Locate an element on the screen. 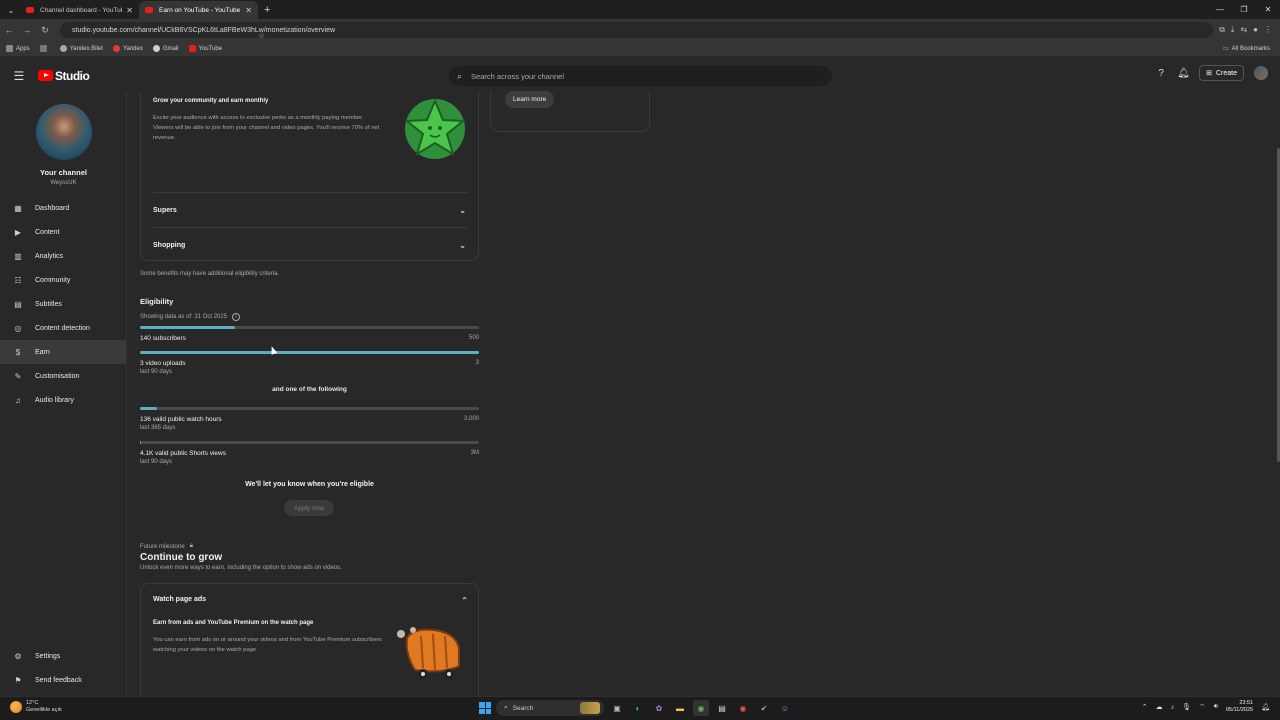 This screenshot has height=720, width=1280. back-icon: ← is located at coordinates (9, 30).